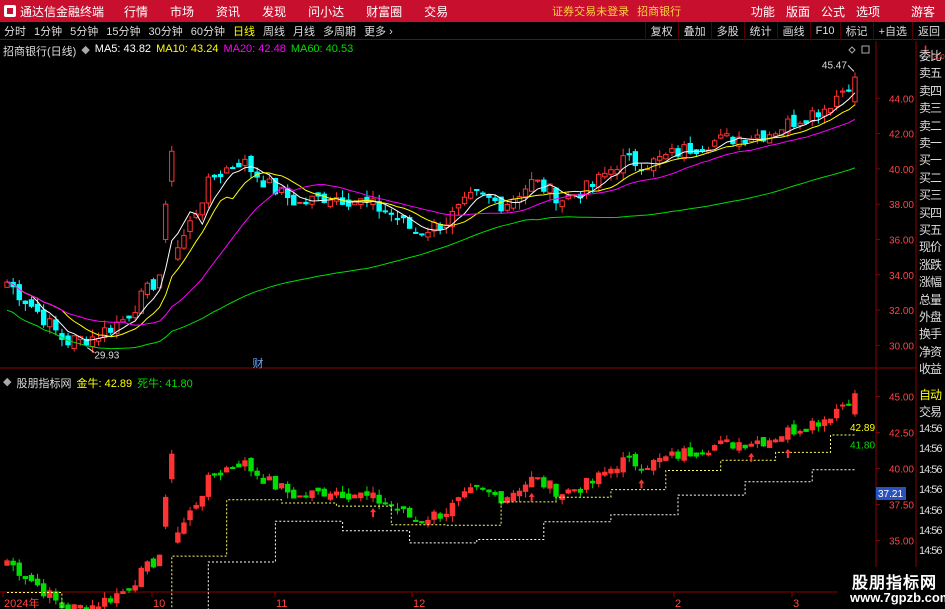 This screenshot has width=945, height=609. I want to click on menu-banmian: 版面, so click(798, 11).